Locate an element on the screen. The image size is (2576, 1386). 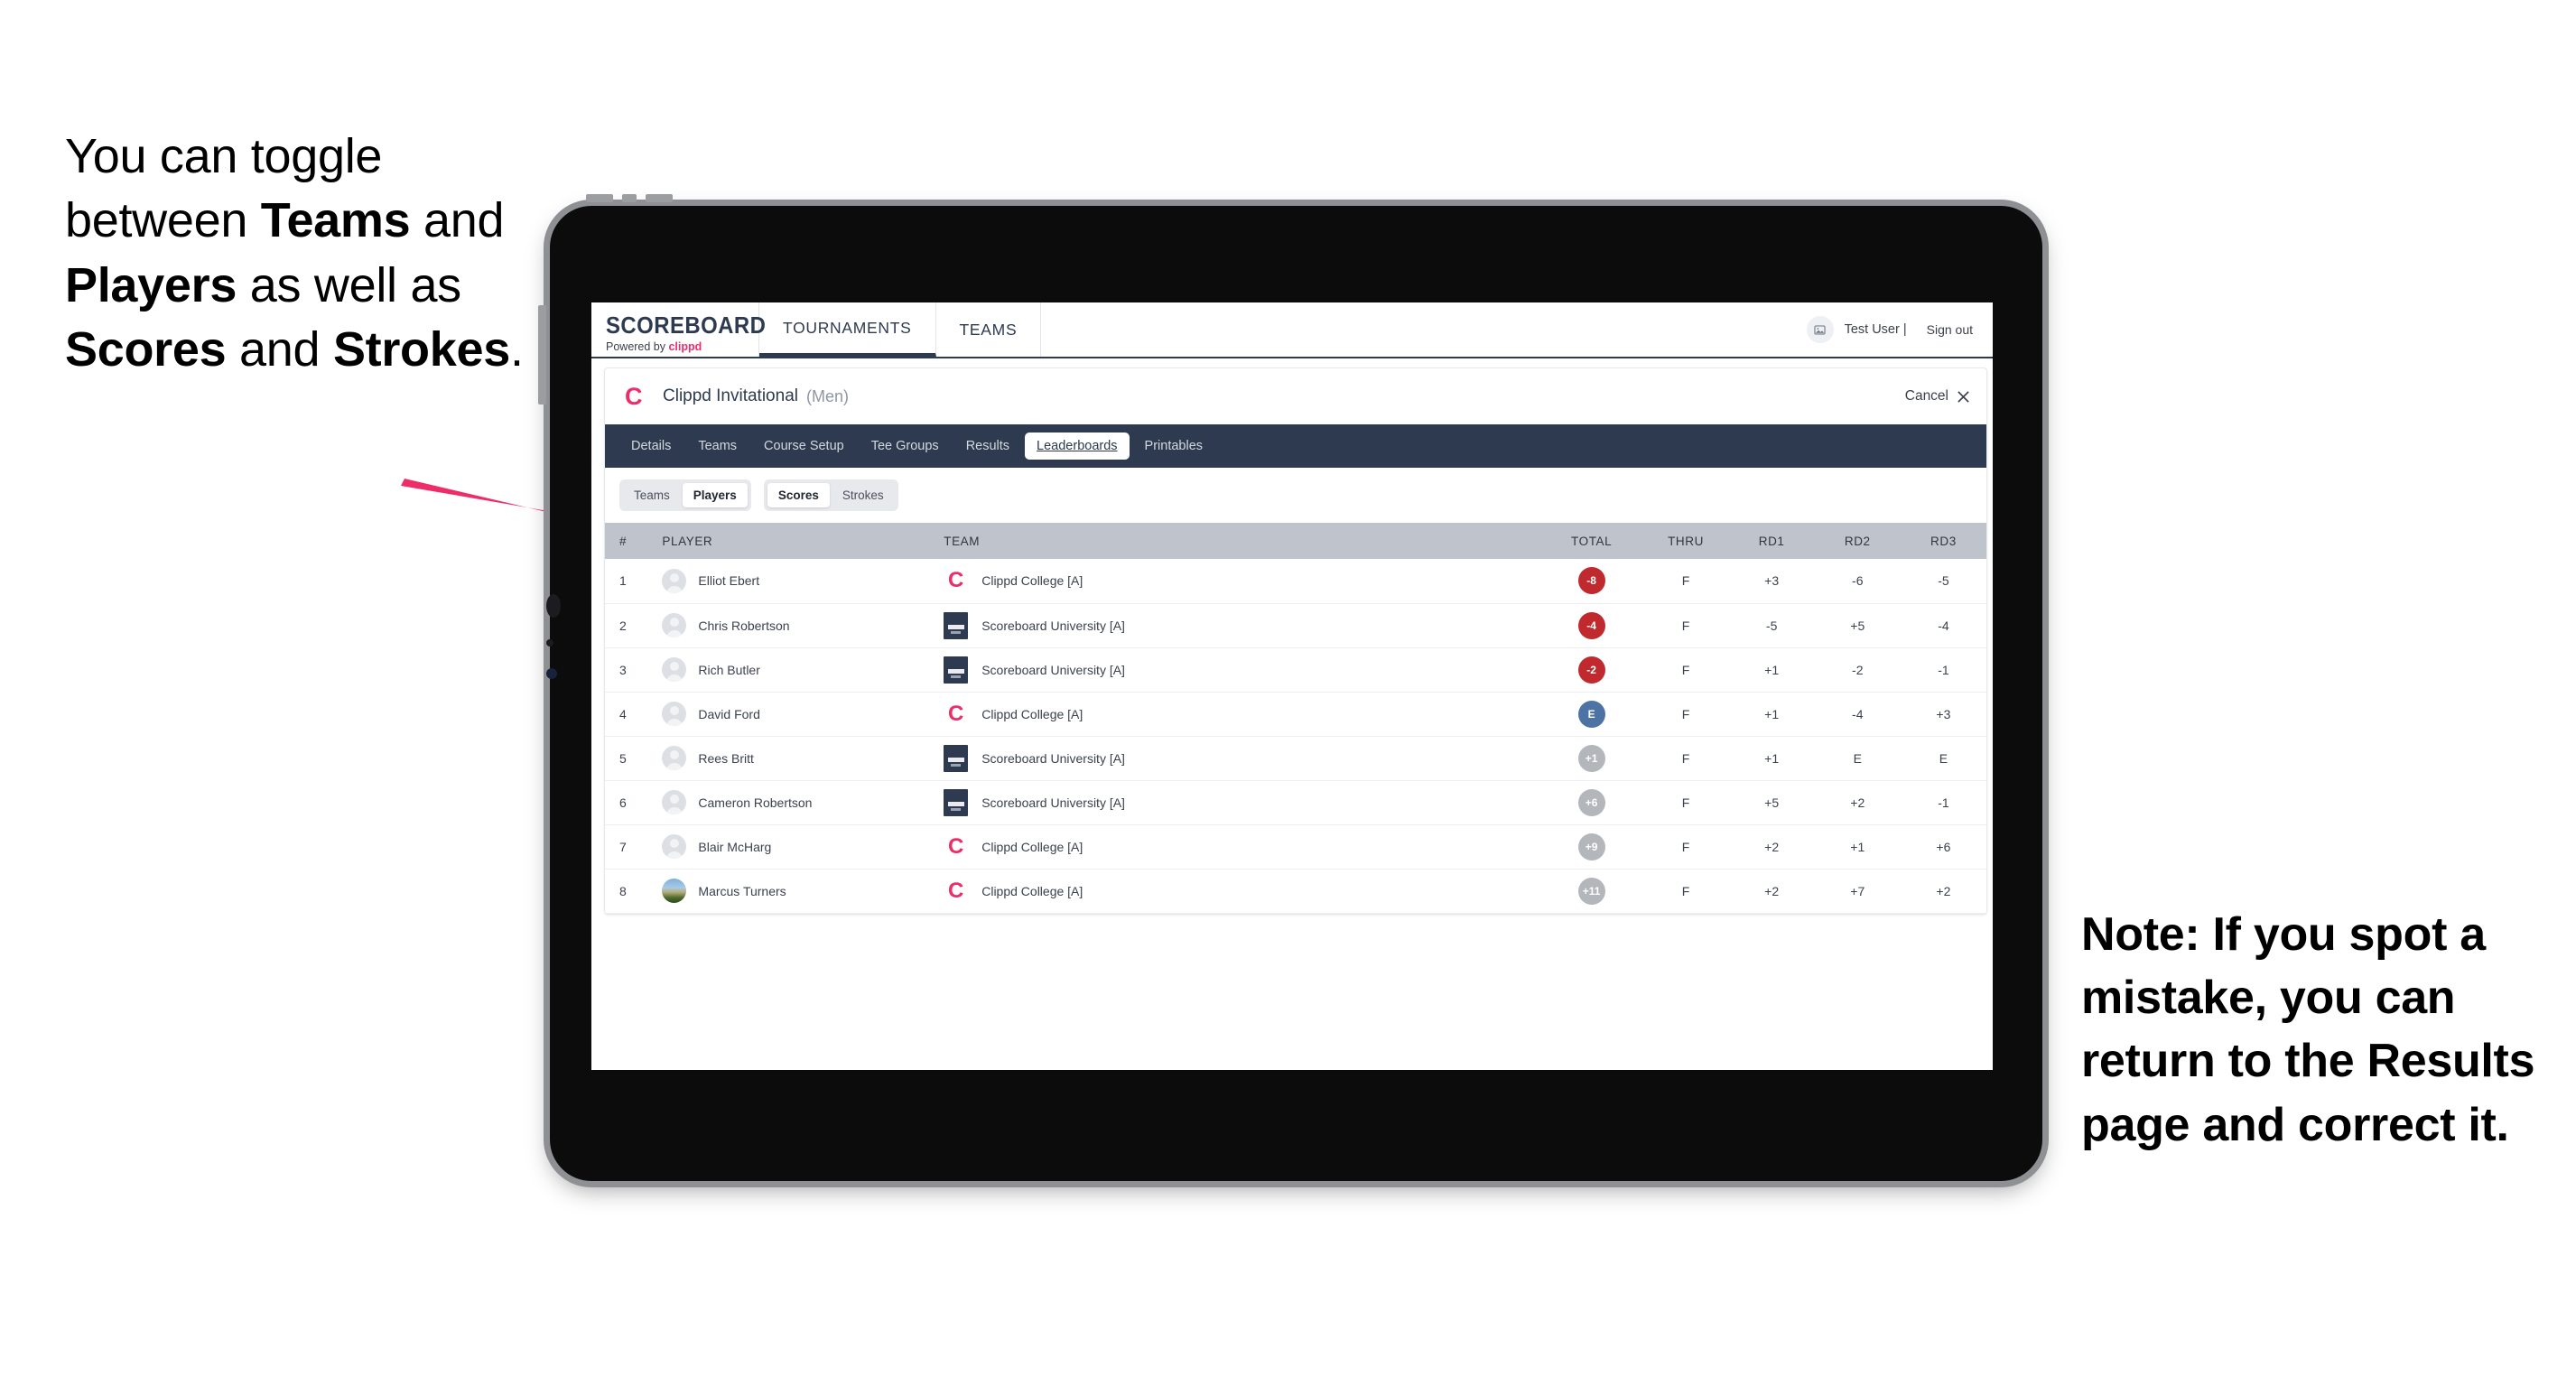
topnav-tournaments: TOURNAMENTS is located at coordinates (847, 329).